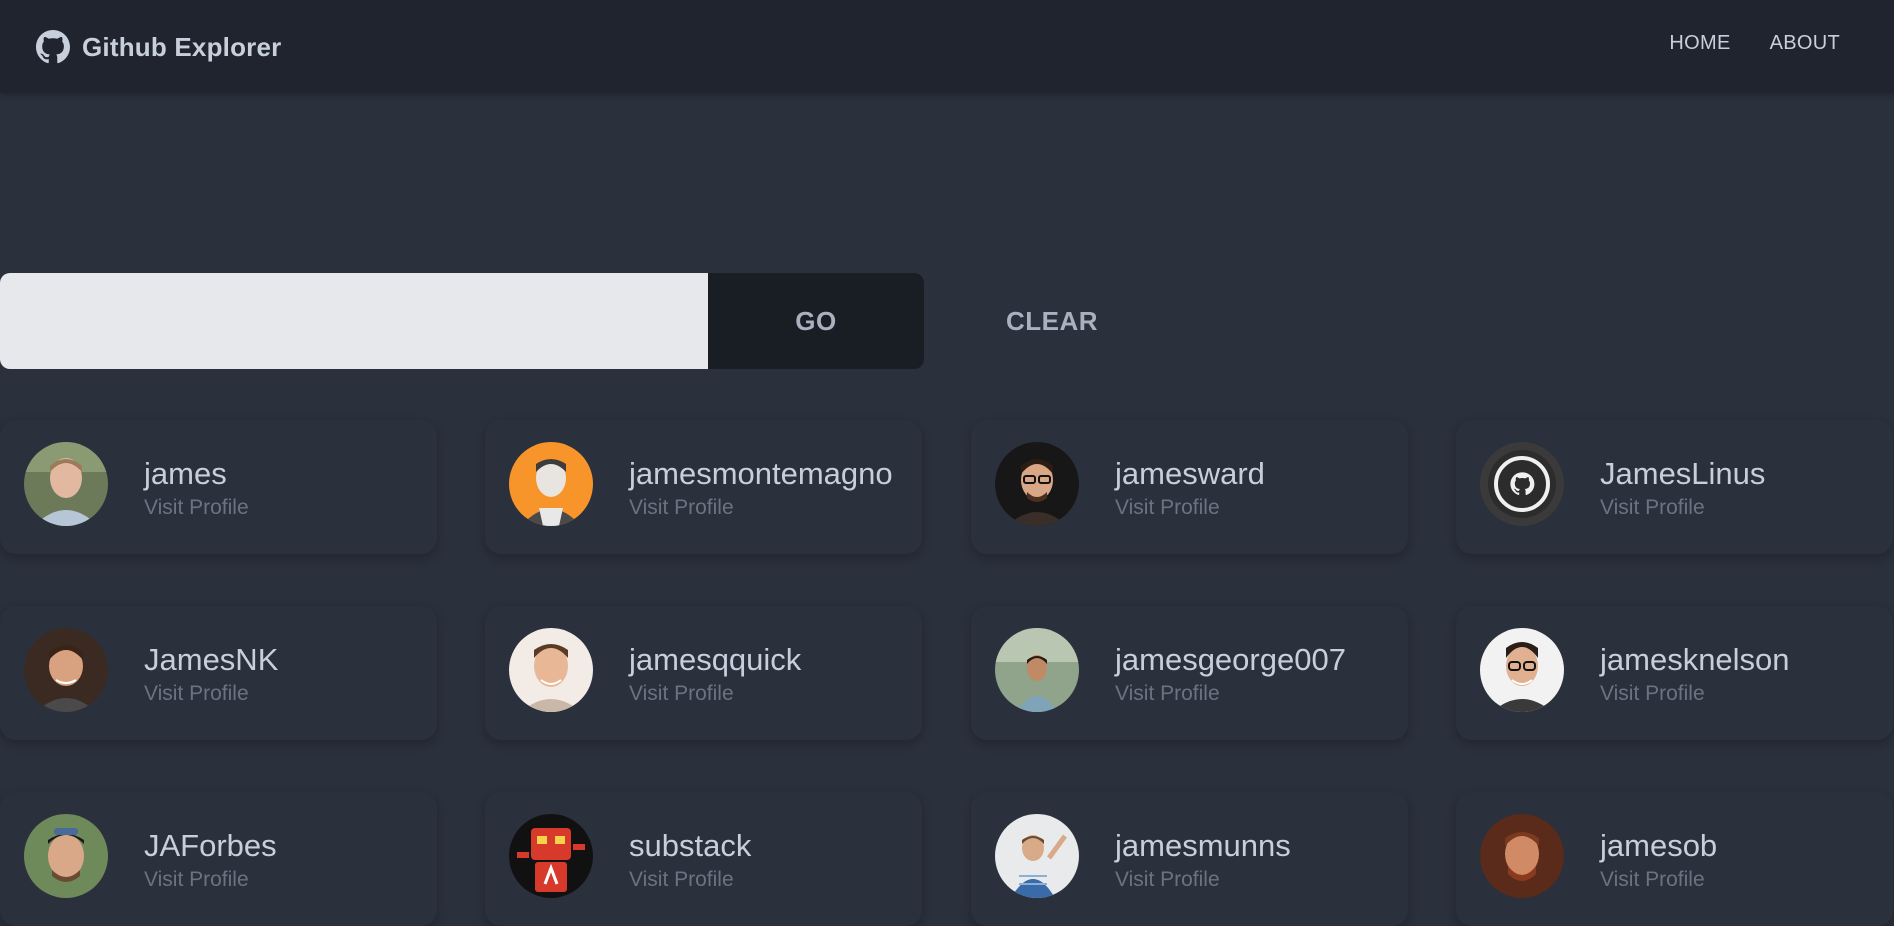 The height and width of the screenshot is (926, 1894). Describe the element at coordinates (1190, 473) in the screenshot. I see `user-name: jamesward` at that location.